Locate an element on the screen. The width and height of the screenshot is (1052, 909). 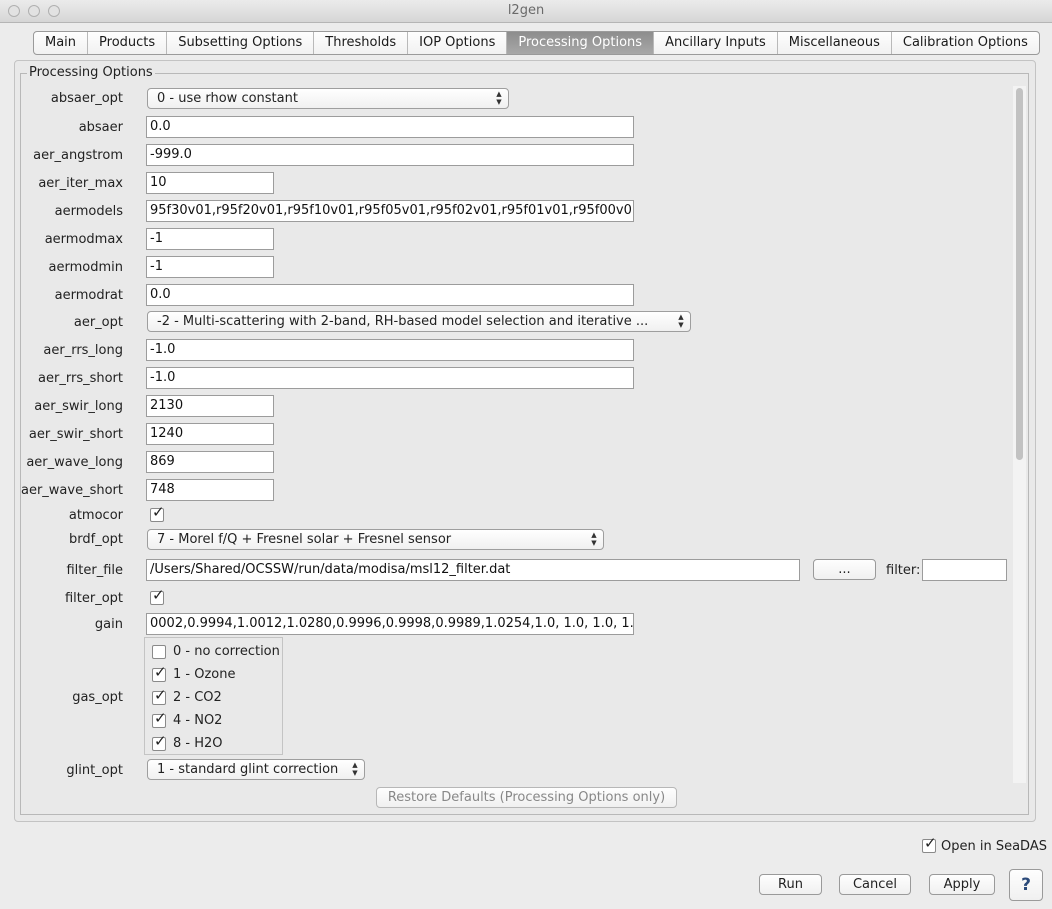
gas-opt-option-label: 4 - NO2 is located at coordinates (198, 720).